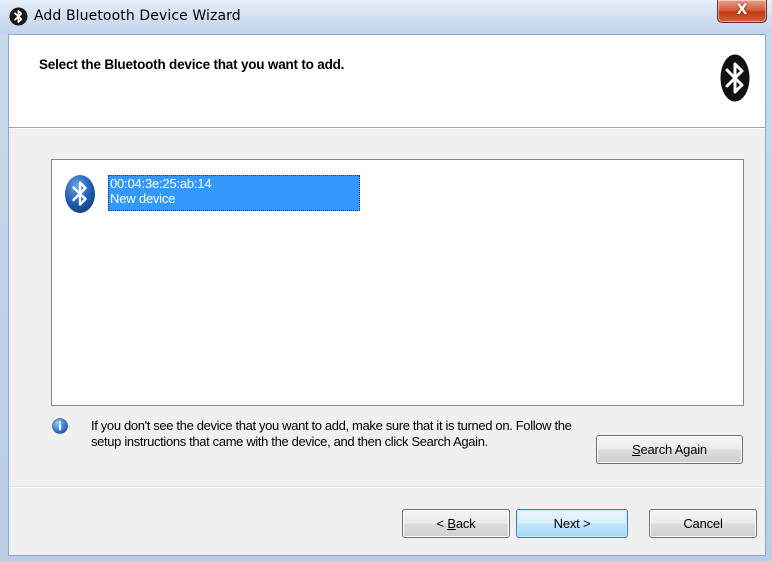  I want to click on cancel-button: Cancel, so click(703, 523).